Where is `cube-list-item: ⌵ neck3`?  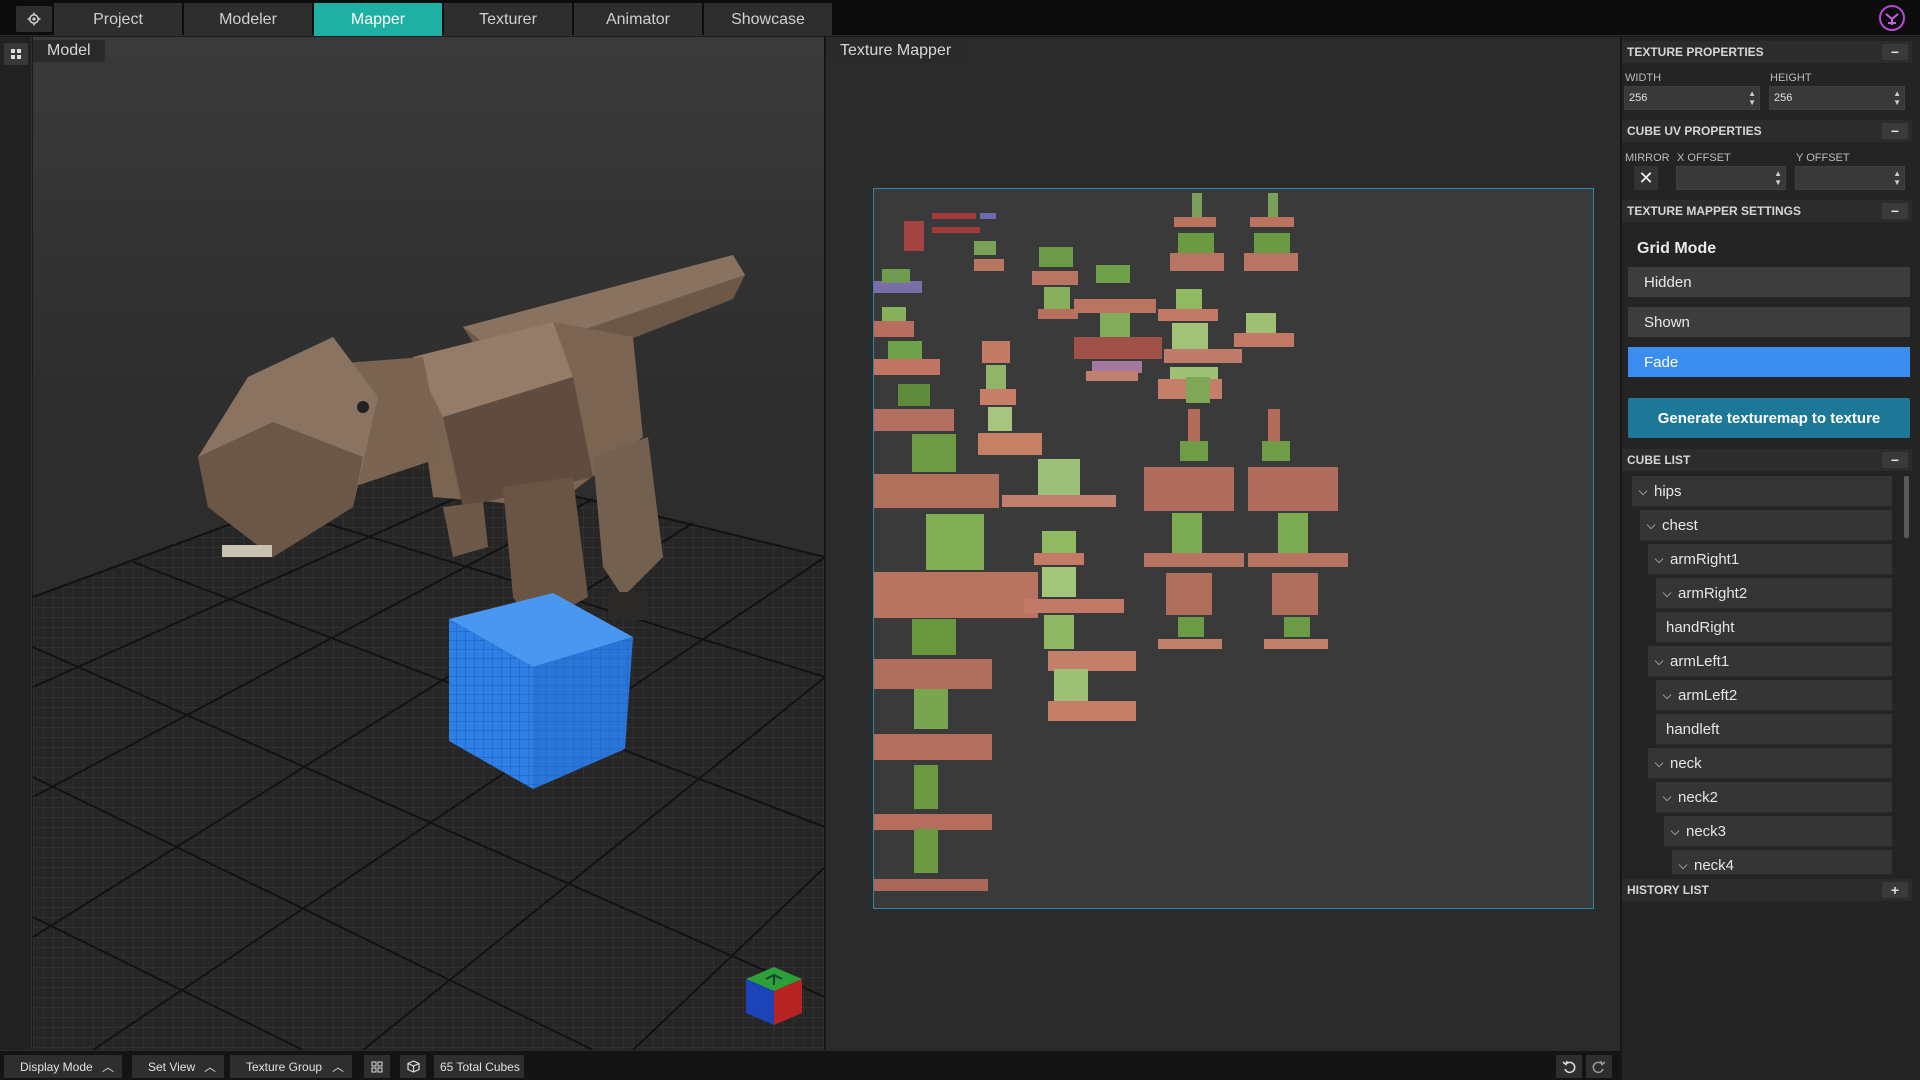
cube-list-item: ⌵ neck3 is located at coordinates (1778, 831).